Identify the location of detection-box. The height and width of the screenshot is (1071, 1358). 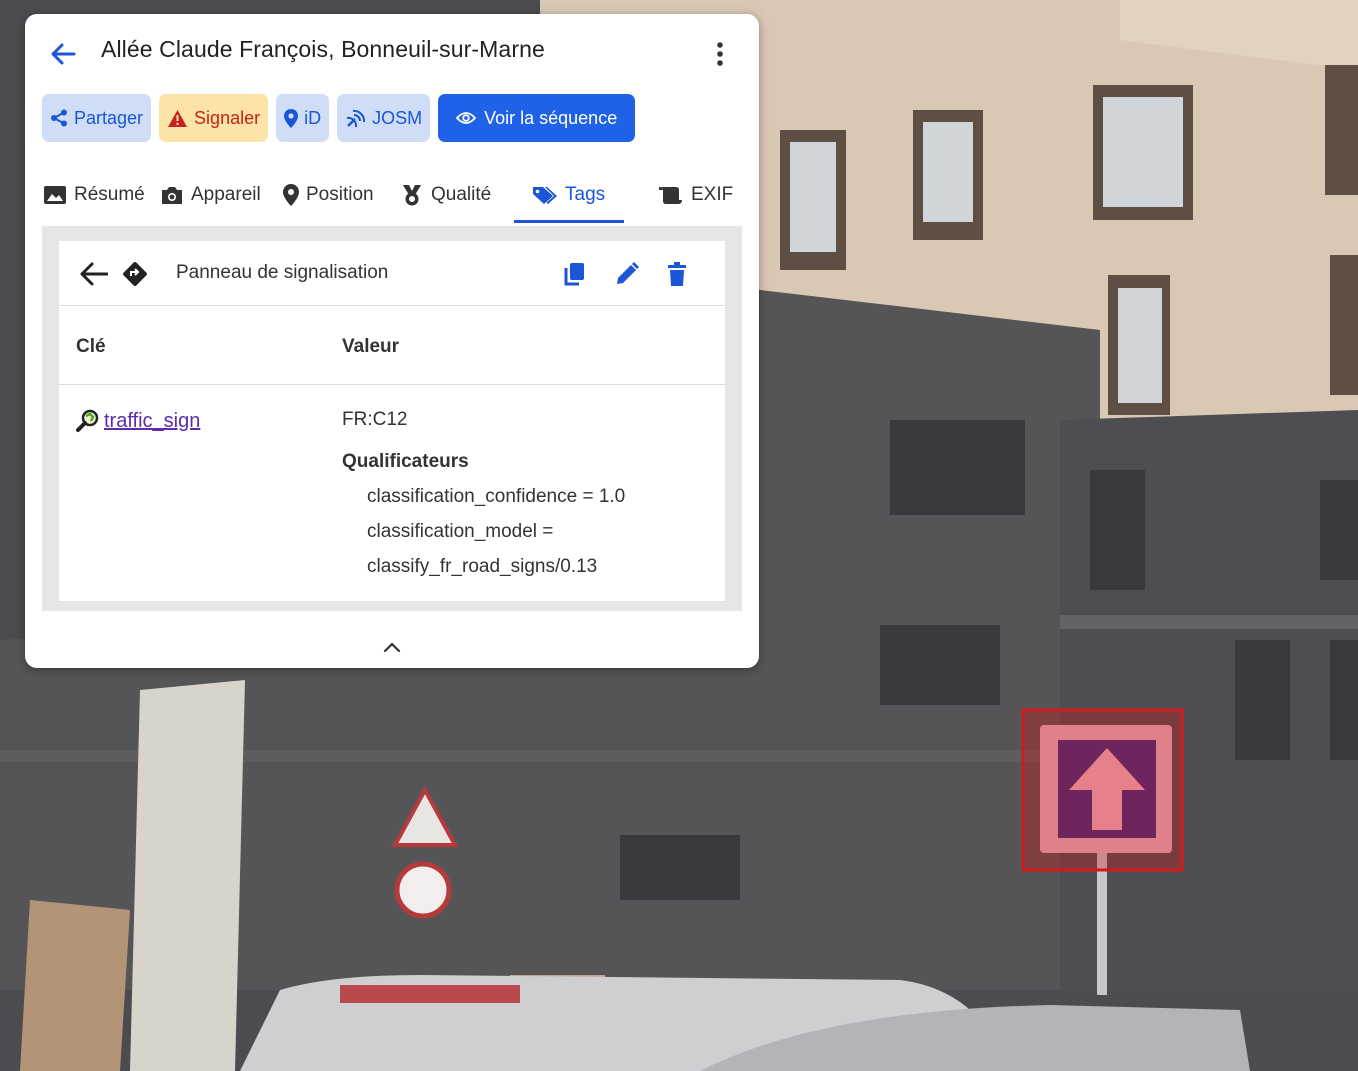
(1102, 790).